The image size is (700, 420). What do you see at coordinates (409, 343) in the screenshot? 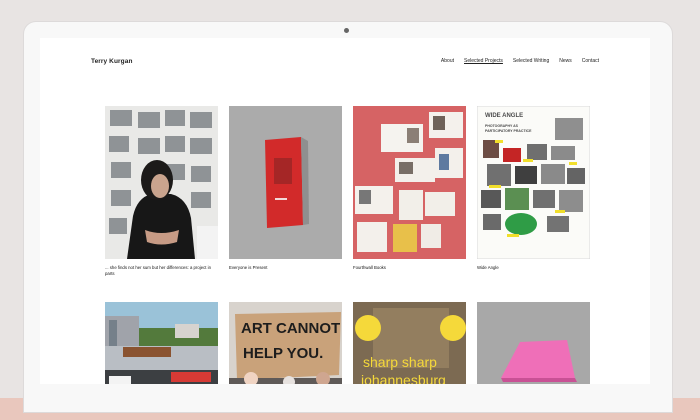
I see `sharp-sharp-thumb: sharp sharp johannesburg` at bounding box center [409, 343].